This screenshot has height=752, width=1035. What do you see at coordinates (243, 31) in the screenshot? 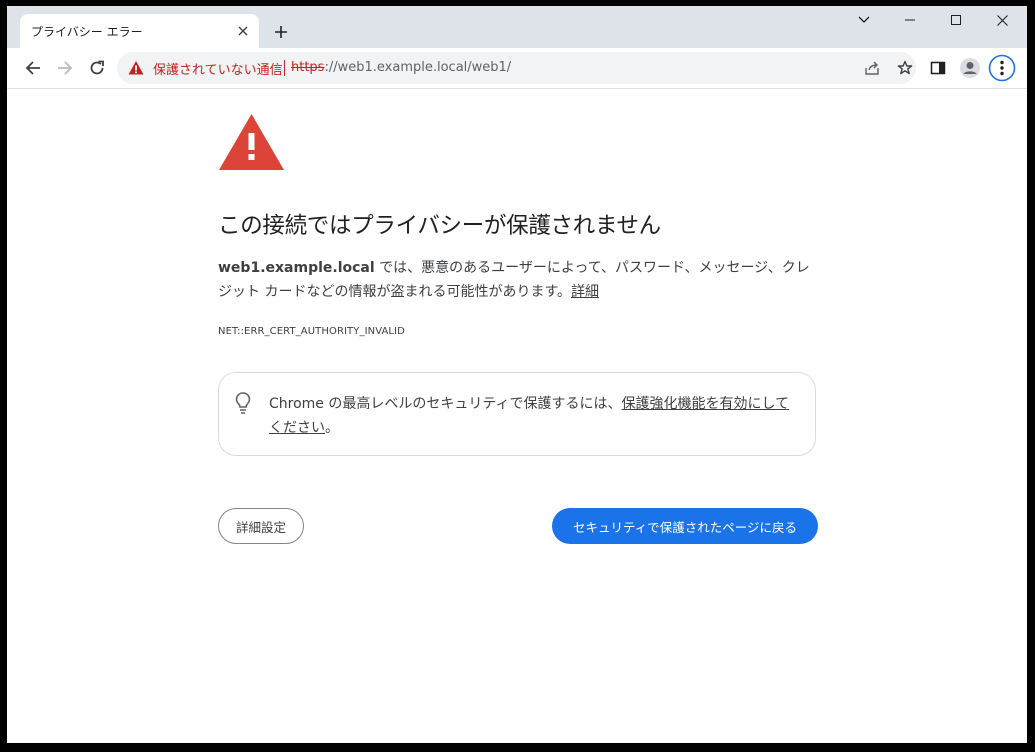
I see `tab-close-icon` at bounding box center [243, 31].